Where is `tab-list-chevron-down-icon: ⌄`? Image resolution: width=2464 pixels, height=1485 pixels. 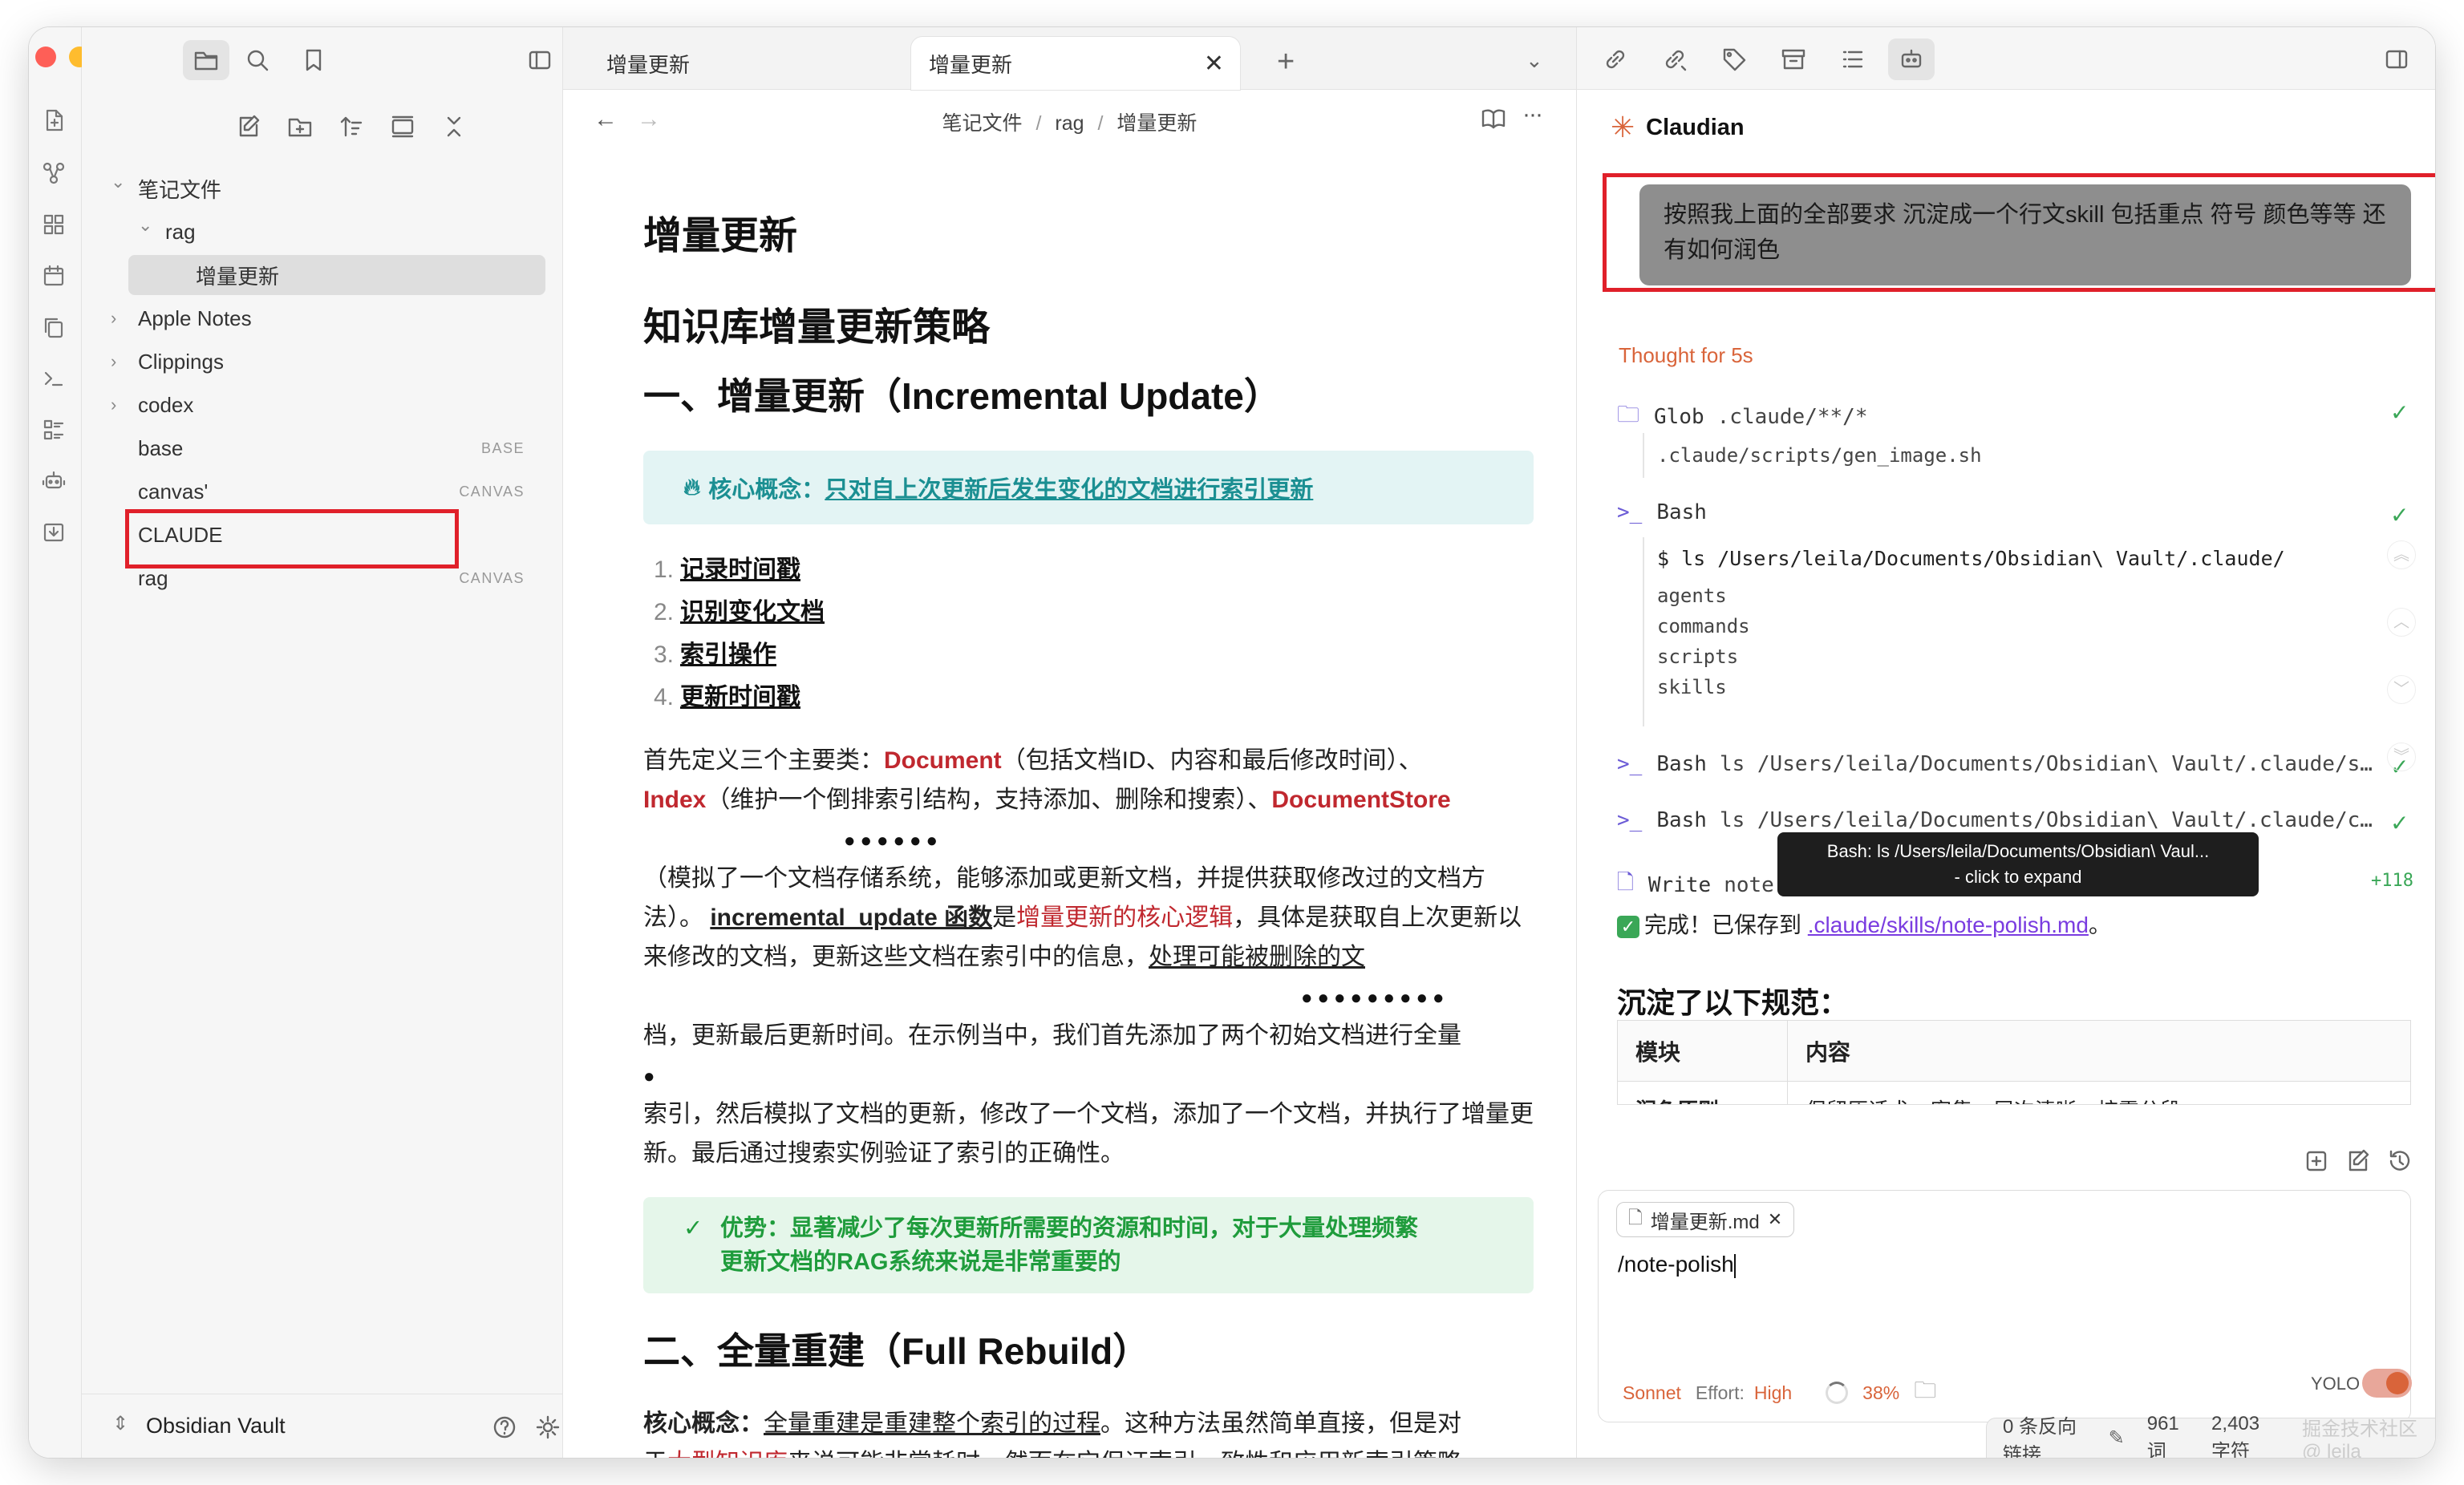
tab-list-chevron-down-icon: ⌄ is located at coordinates (1534, 60).